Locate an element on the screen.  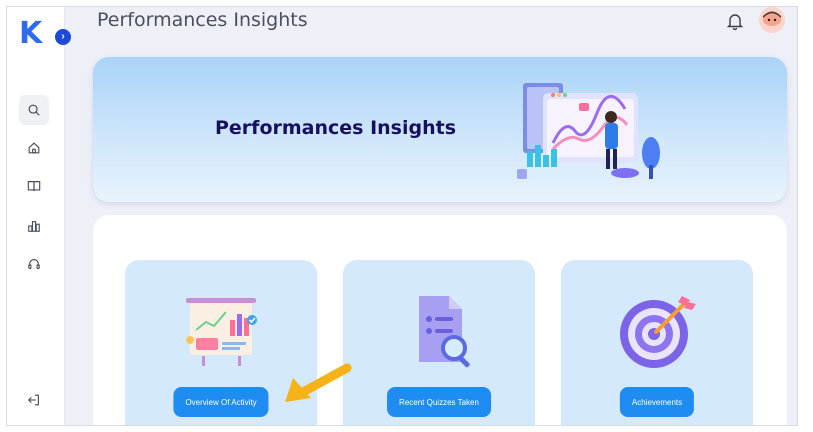
logo-letter: K is located at coordinates (30, 33).